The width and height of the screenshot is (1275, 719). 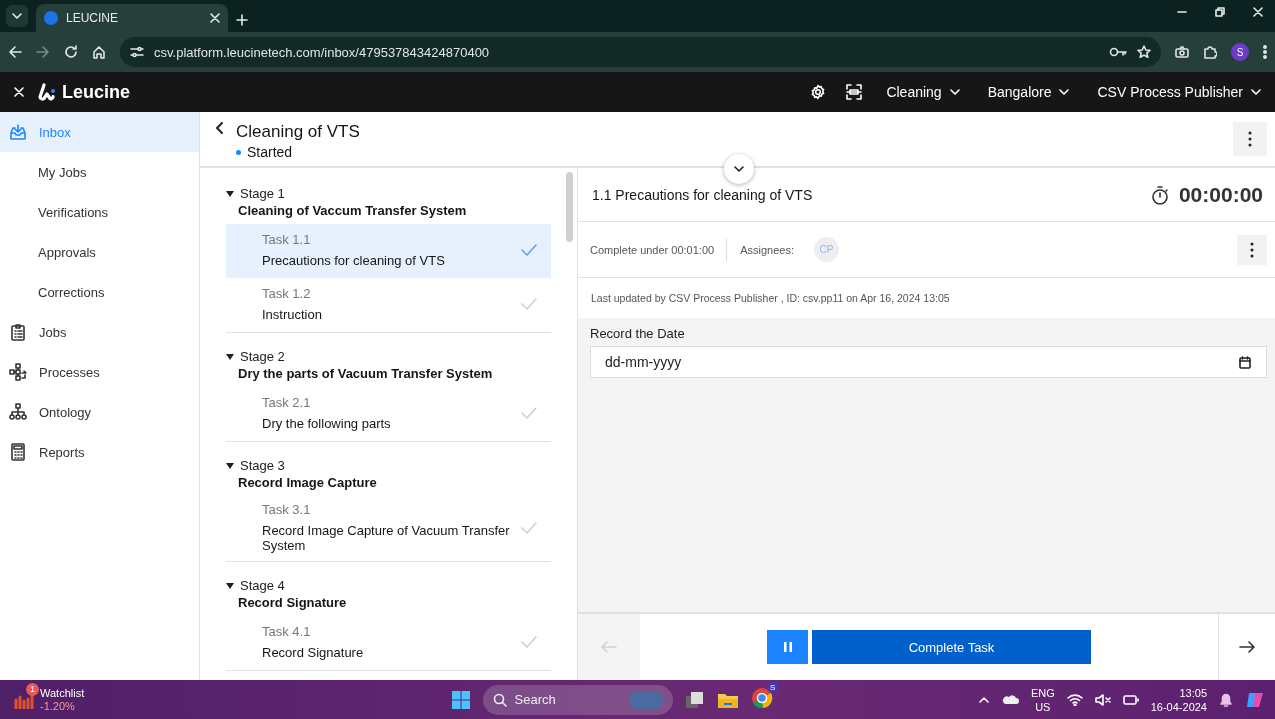 What do you see at coordinates (262, 585) in the screenshot?
I see `stage-label: Stage 4` at bounding box center [262, 585].